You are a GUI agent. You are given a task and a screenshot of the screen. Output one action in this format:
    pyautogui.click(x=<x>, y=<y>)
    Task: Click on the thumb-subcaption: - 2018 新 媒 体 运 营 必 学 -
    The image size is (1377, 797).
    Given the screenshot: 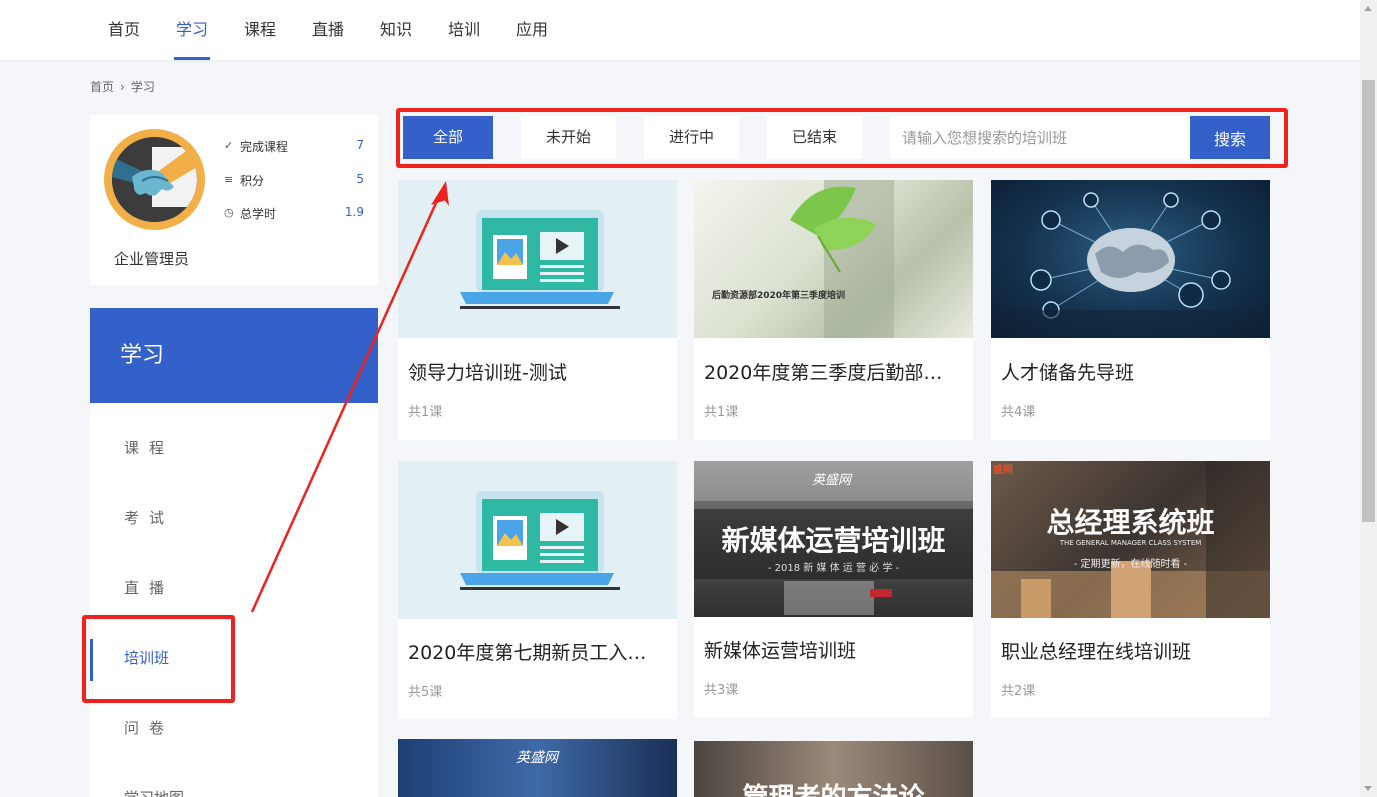 What is the action you would take?
    pyautogui.click(x=833, y=568)
    